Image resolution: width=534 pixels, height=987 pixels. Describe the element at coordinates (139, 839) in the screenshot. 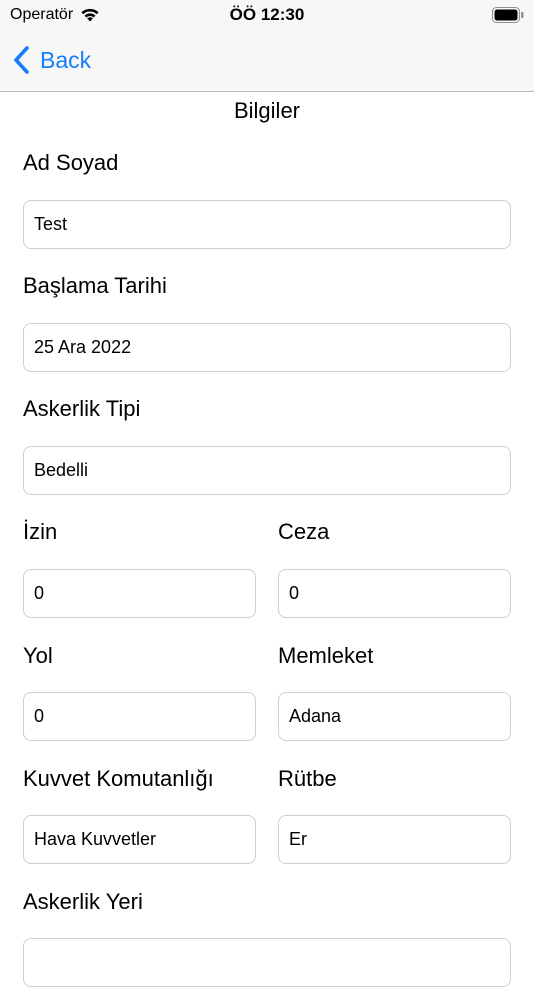

I see `kuvvet-komutanligi-input` at that location.